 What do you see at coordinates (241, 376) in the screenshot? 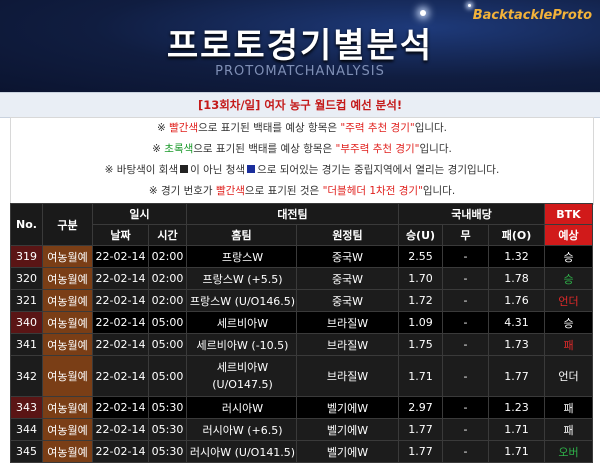
I see `home-team: 세르비아W (U/O147.5)` at bounding box center [241, 376].